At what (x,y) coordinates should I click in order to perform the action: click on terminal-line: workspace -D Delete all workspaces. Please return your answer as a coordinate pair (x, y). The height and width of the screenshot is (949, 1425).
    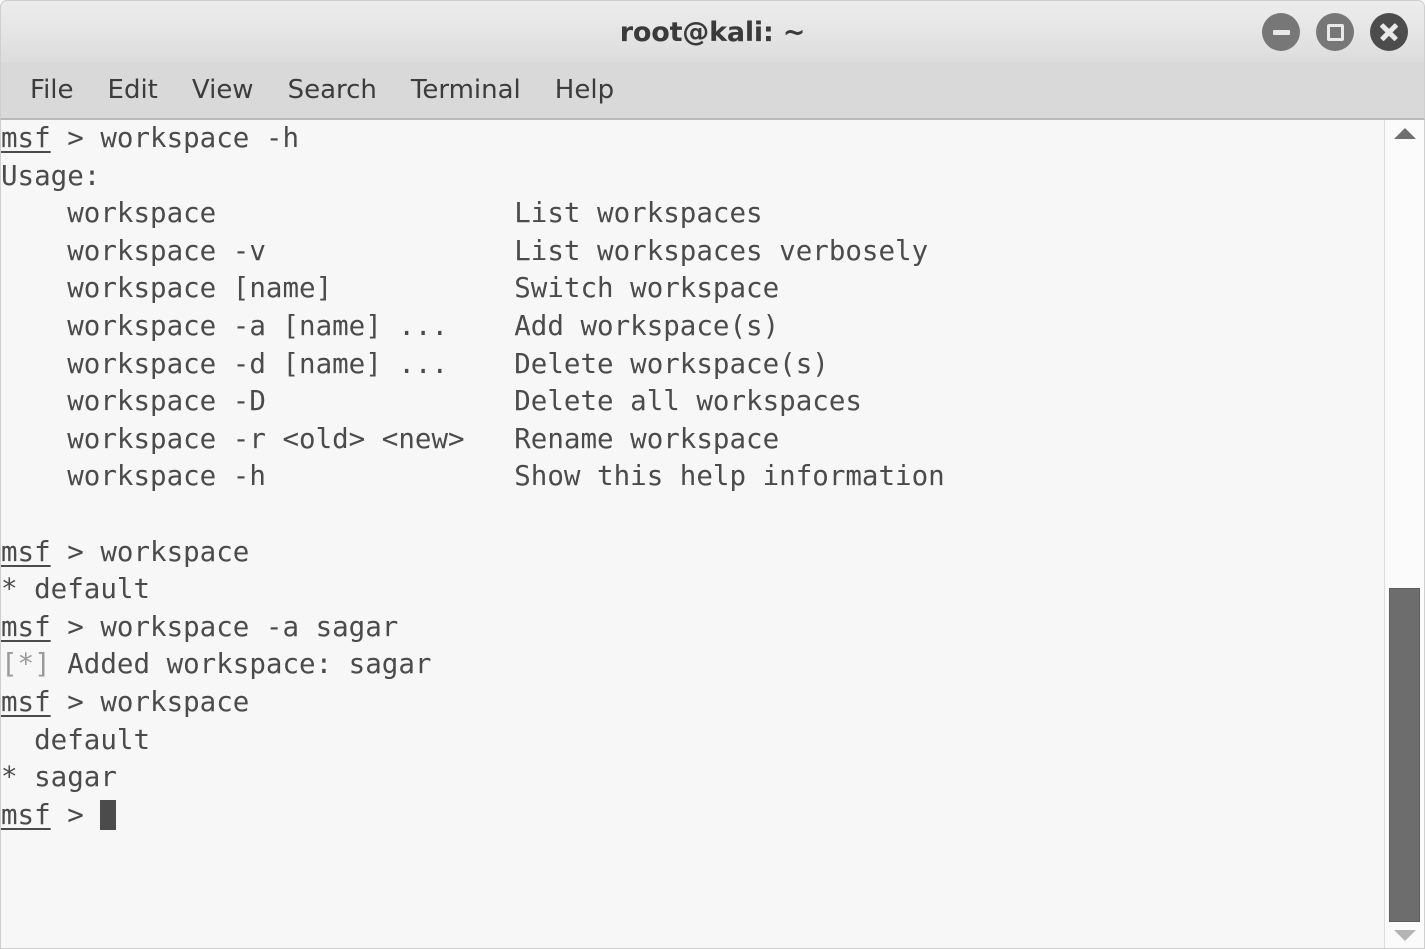
    Looking at the image, I should click on (431, 401).